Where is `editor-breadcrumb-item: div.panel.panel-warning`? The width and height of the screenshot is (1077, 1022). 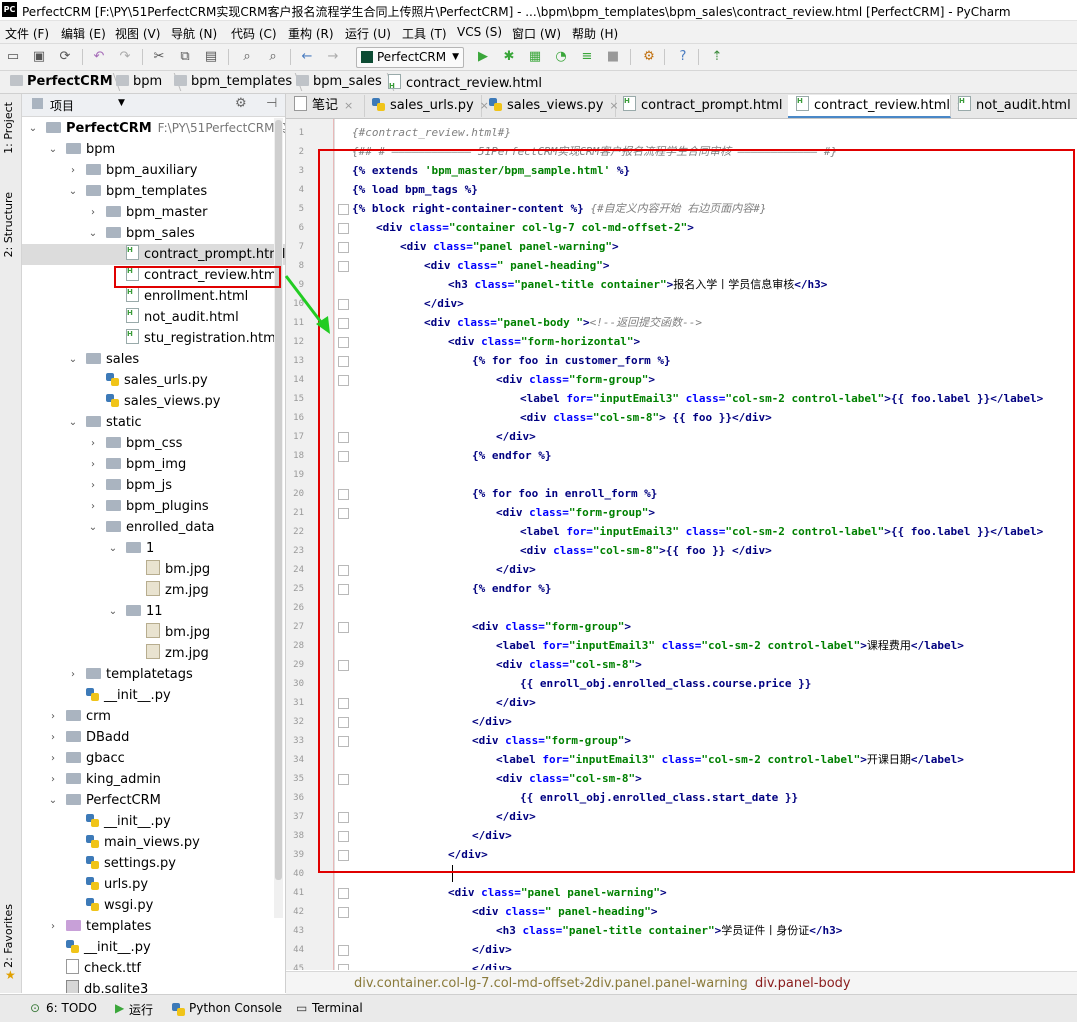
editor-breadcrumb-item: div.panel.panel-warning is located at coordinates (670, 983).